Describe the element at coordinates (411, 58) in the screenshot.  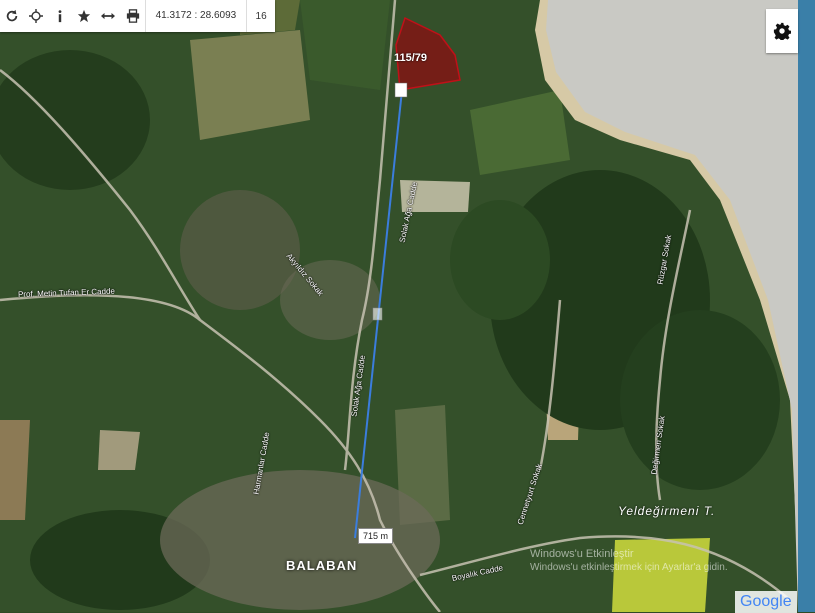
I see `parcel-label: 115/79` at that location.